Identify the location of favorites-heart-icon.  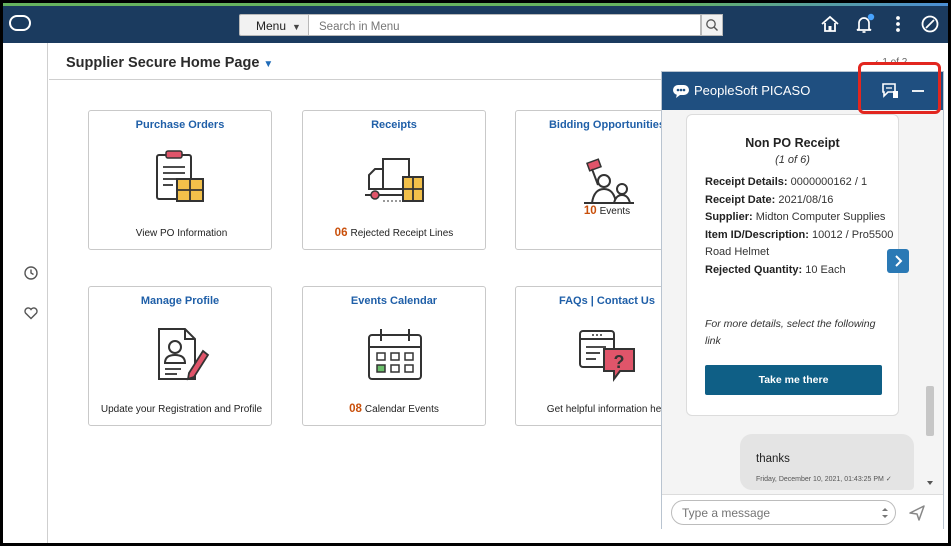
(31, 313).